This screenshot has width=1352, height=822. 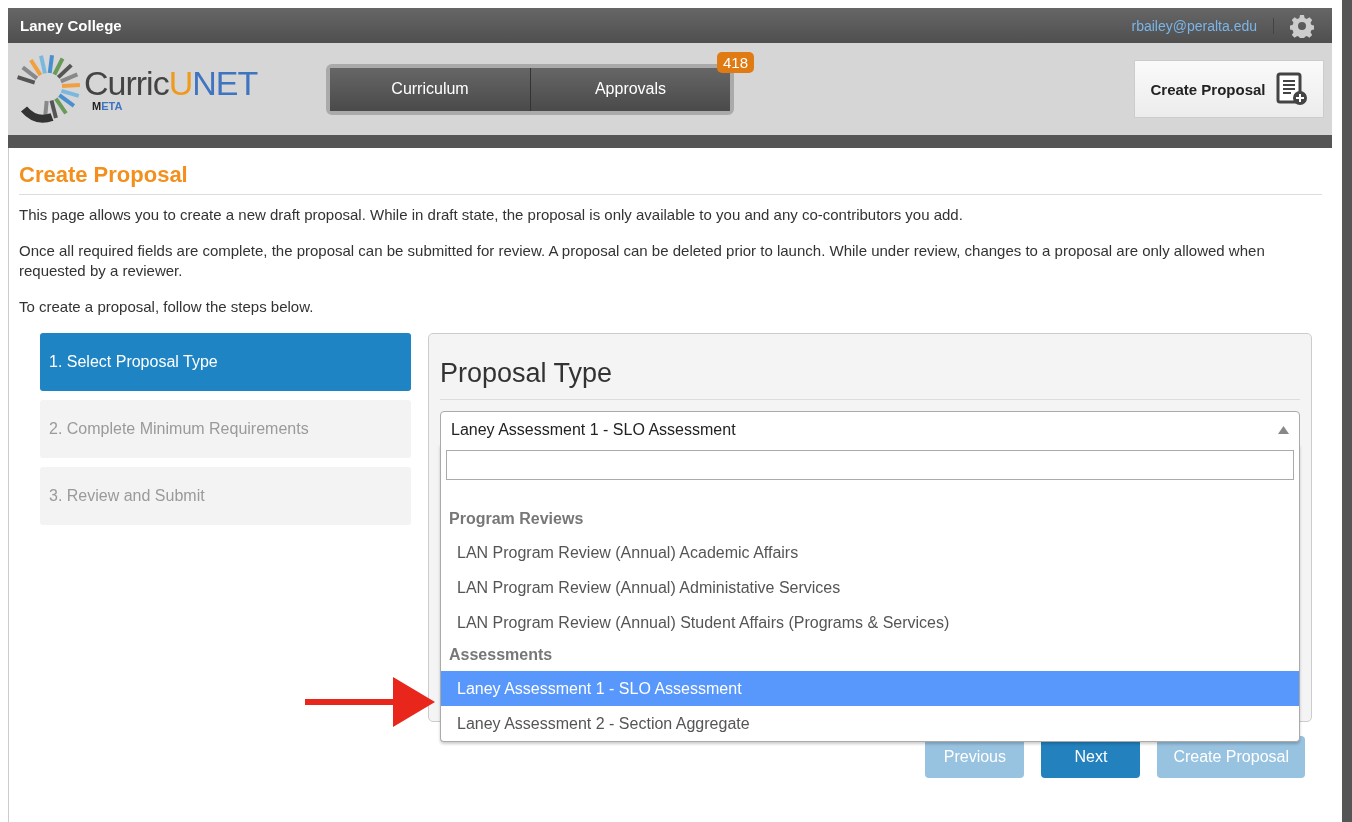 I want to click on intro-paragraph: This page allows you to create a new draft proposal. While in draft state, the proposal is only available to you and any co-contributors you add., so click(x=491, y=215).